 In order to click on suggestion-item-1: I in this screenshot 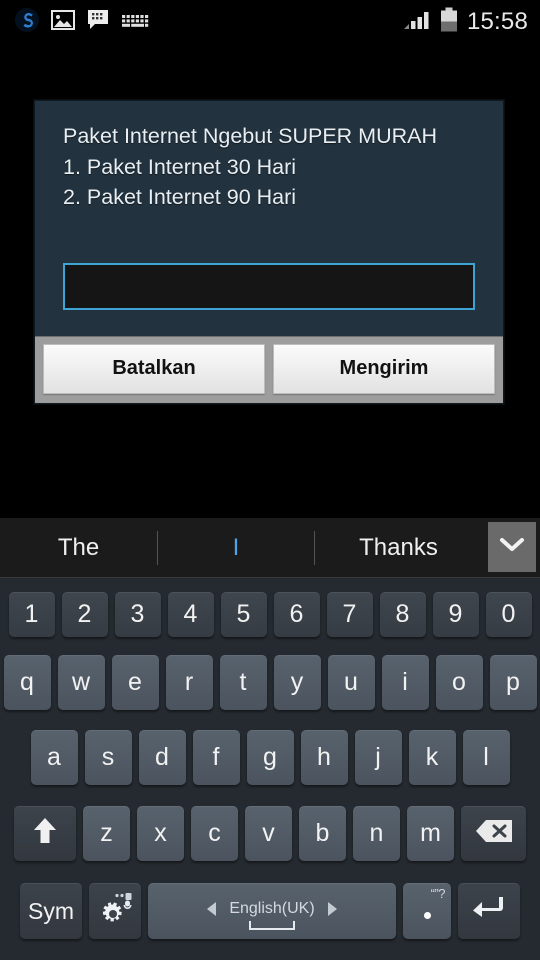, I will do `click(236, 548)`.